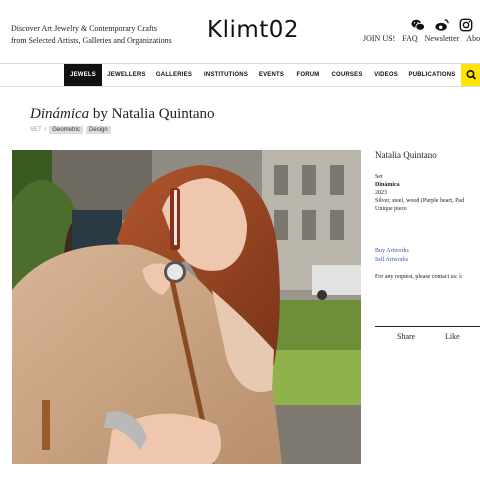 This screenshot has height=480, width=480. What do you see at coordinates (126, 75) in the screenshot?
I see `nav-jewellers: JEWELLERS` at bounding box center [126, 75].